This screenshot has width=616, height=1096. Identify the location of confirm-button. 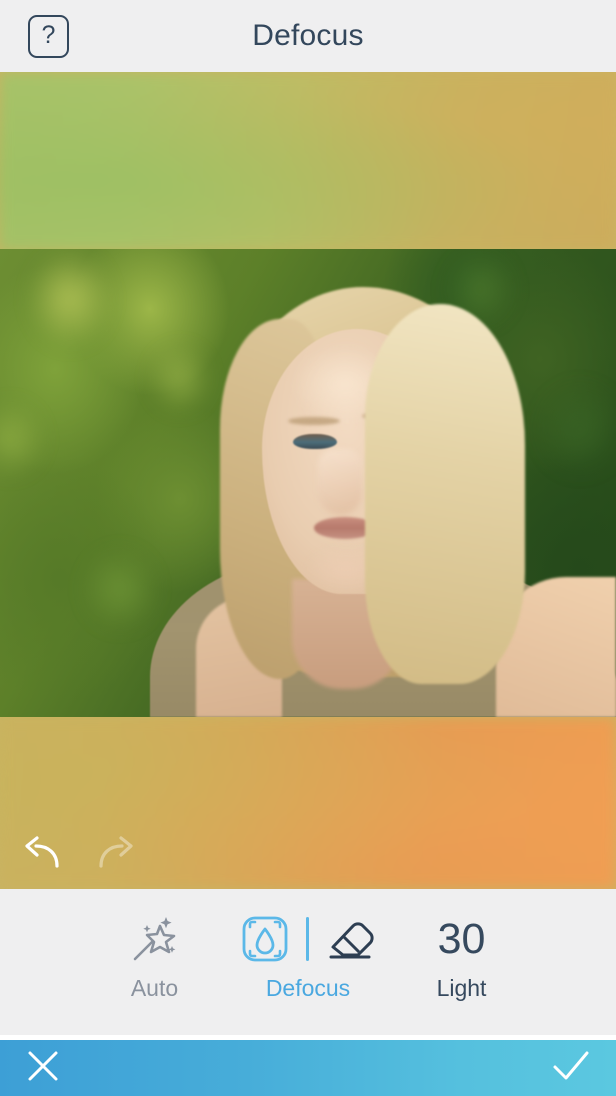
(571, 1068).